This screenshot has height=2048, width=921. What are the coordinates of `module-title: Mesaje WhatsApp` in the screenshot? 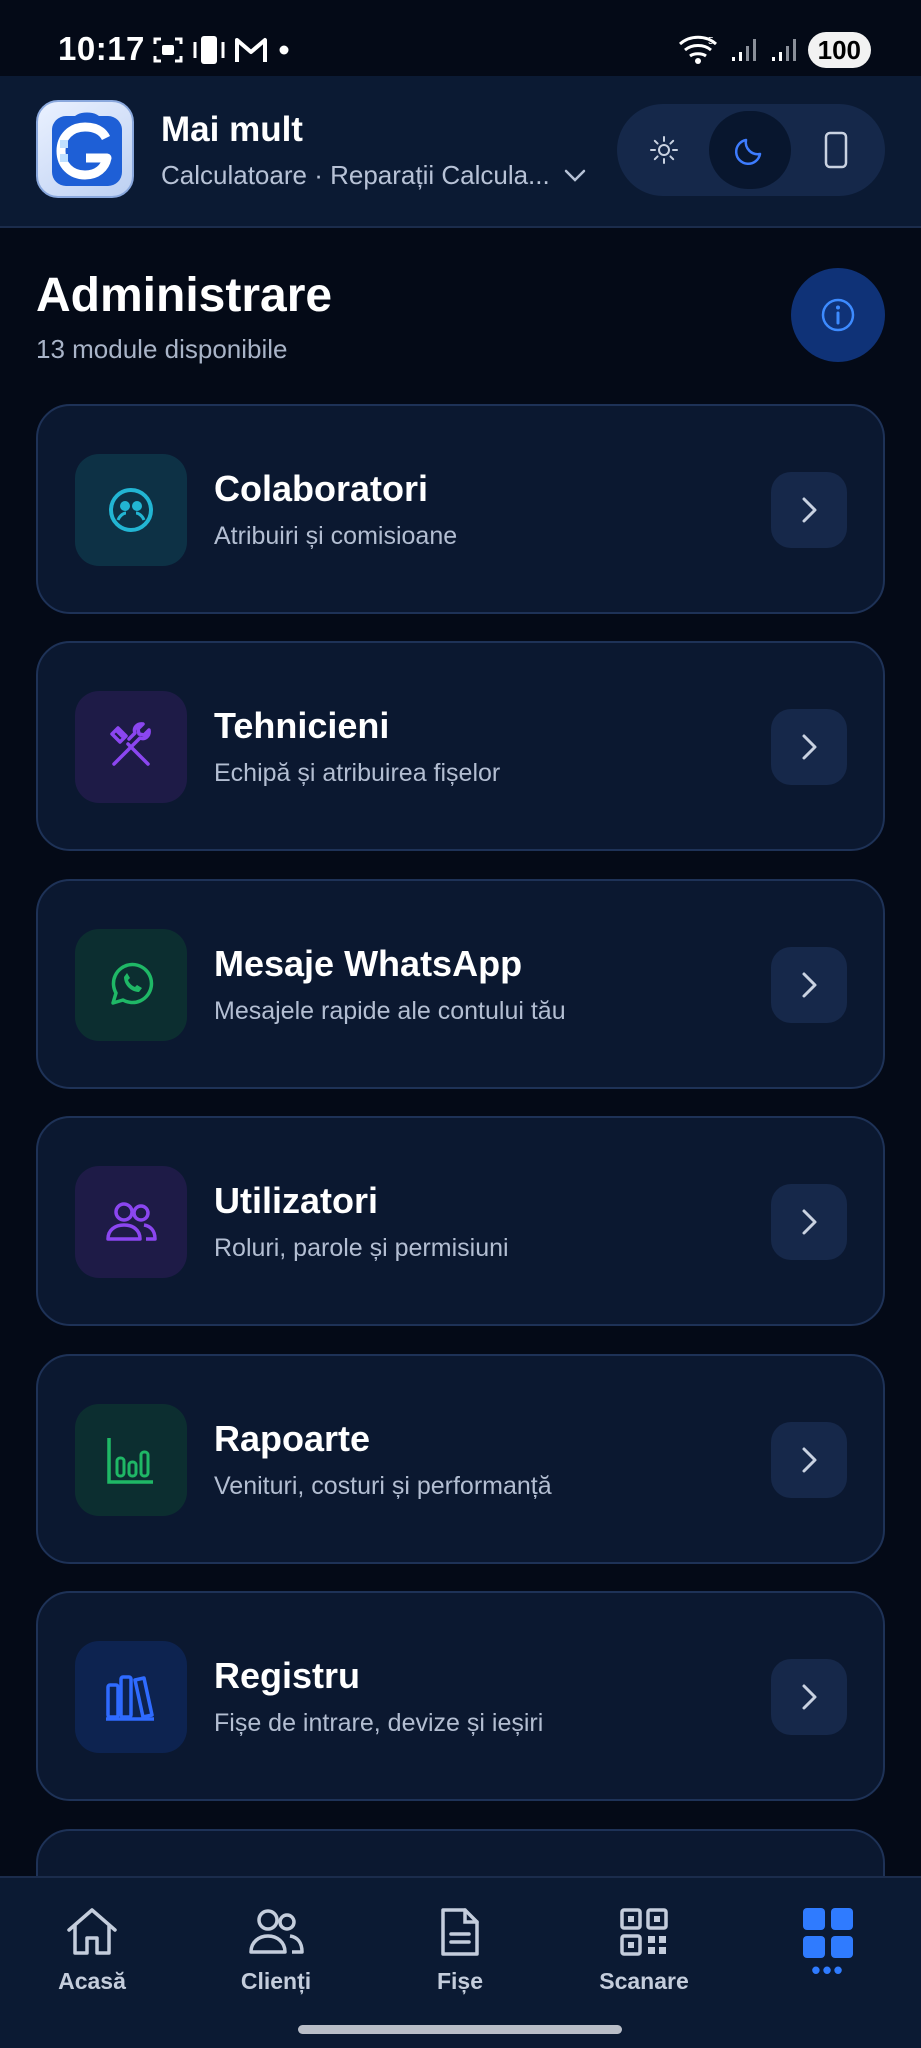 It's located at (368, 963).